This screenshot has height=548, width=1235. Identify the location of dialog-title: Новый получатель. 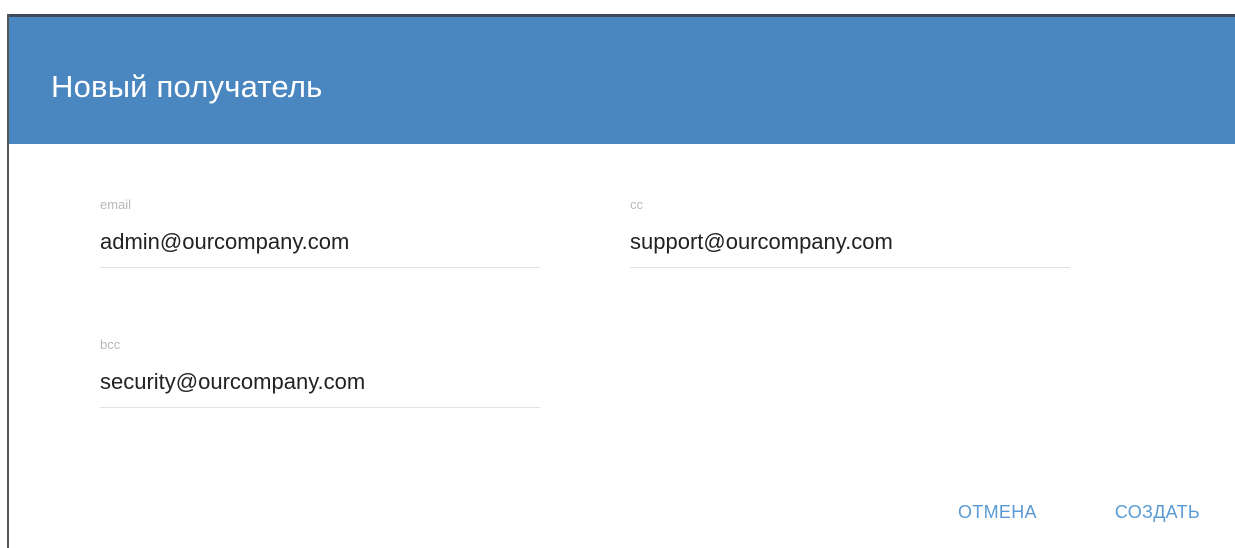
(187, 86).